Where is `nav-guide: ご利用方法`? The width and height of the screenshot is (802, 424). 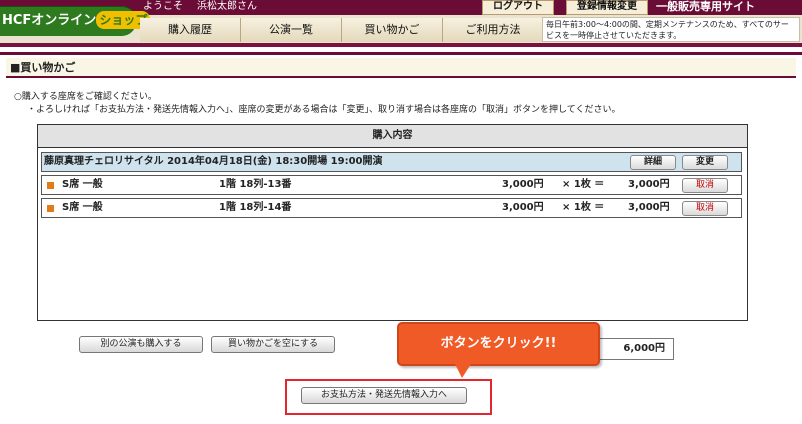 nav-guide: ご利用方法 is located at coordinates (493, 30).